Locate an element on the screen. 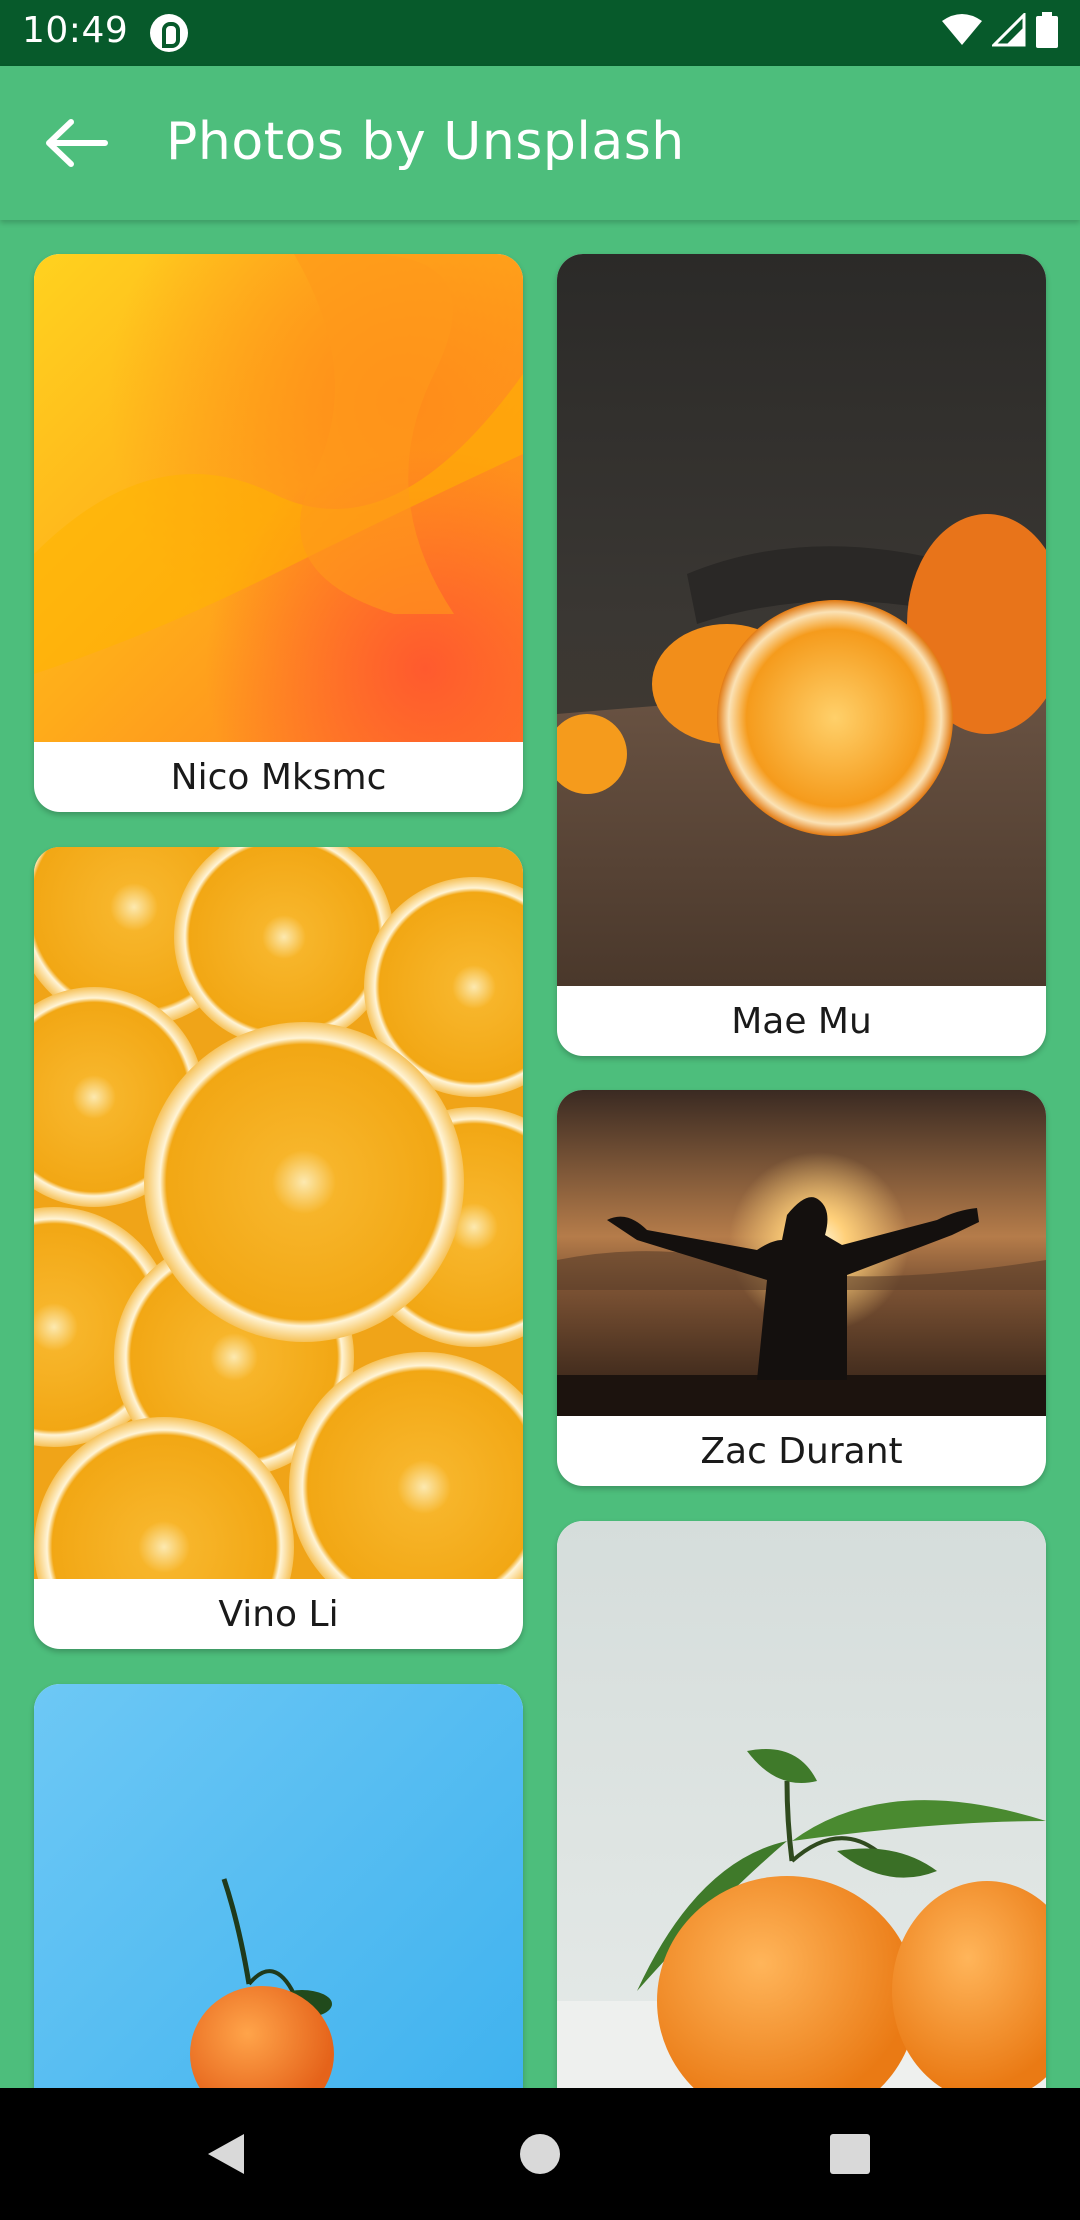  photo-author-label: Nico Mksmc is located at coordinates (278, 777).